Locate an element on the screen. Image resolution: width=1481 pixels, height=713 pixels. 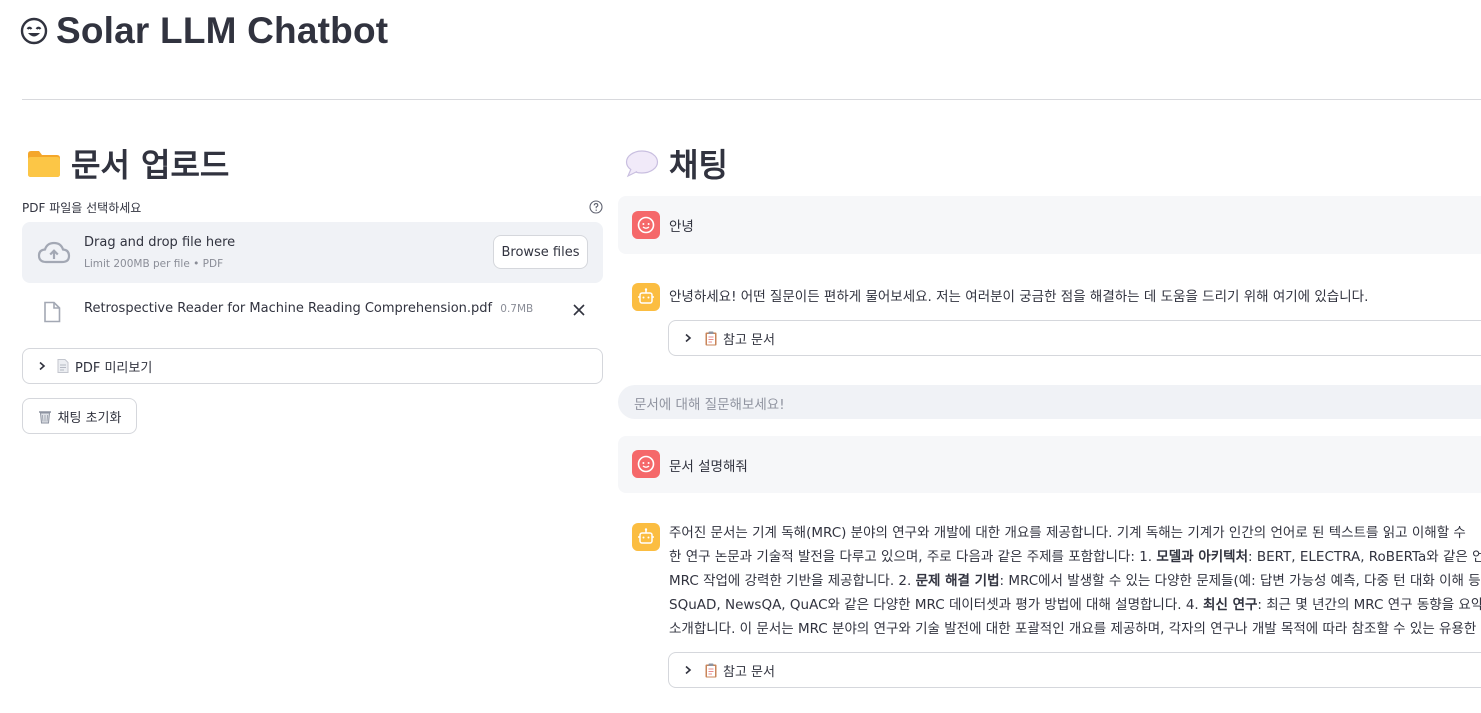
app-title: Solar LLM Chatbot is located at coordinates (204, 31).